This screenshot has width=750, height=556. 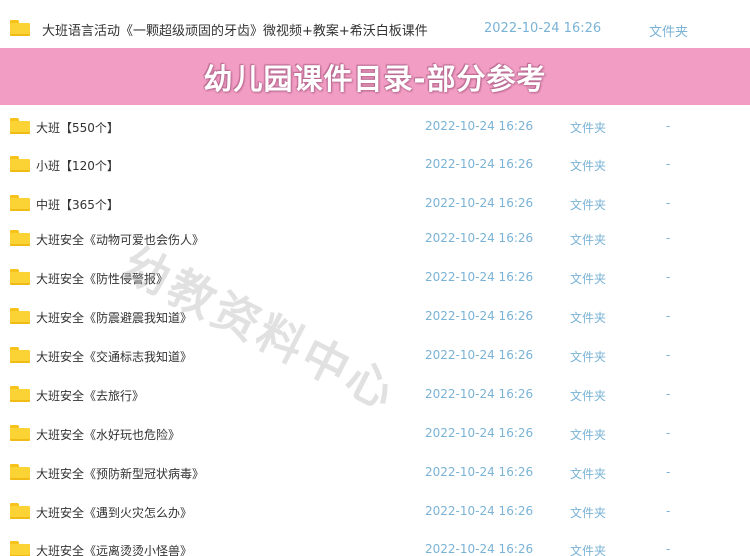 What do you see at coordinates (77, 205) in the screenshot?
I see `file-name: 中班【365个】` at bounding box center [77, 205].